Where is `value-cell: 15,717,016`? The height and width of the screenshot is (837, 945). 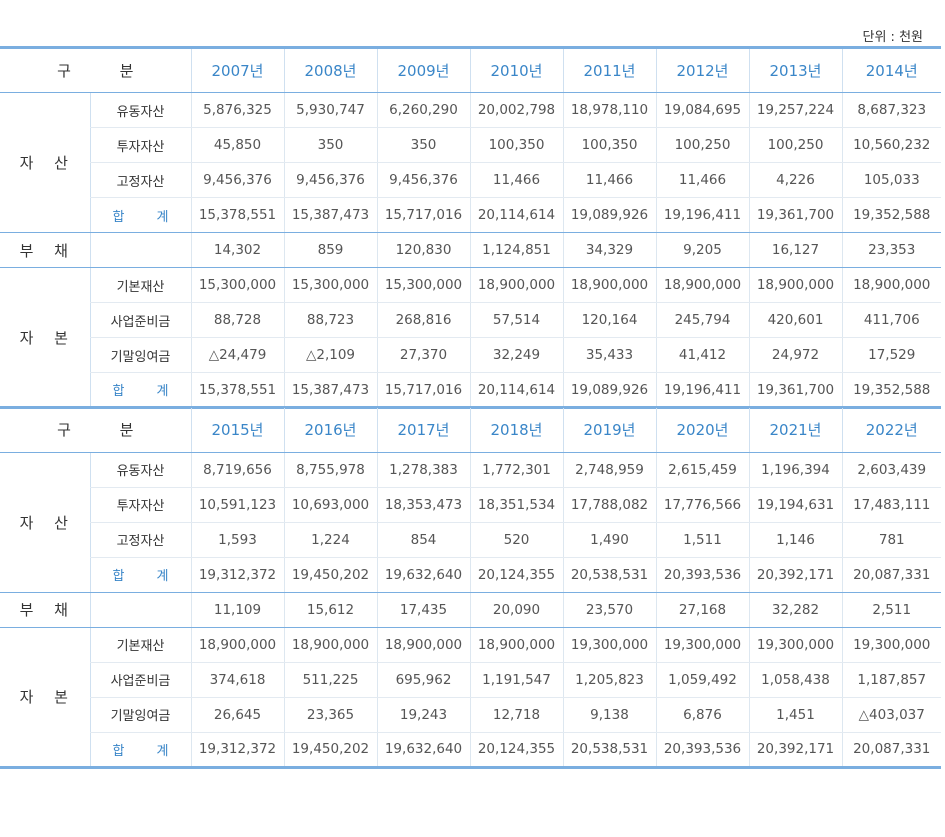
value-cell: 15,717,016 is located at coordinates (423, 390).